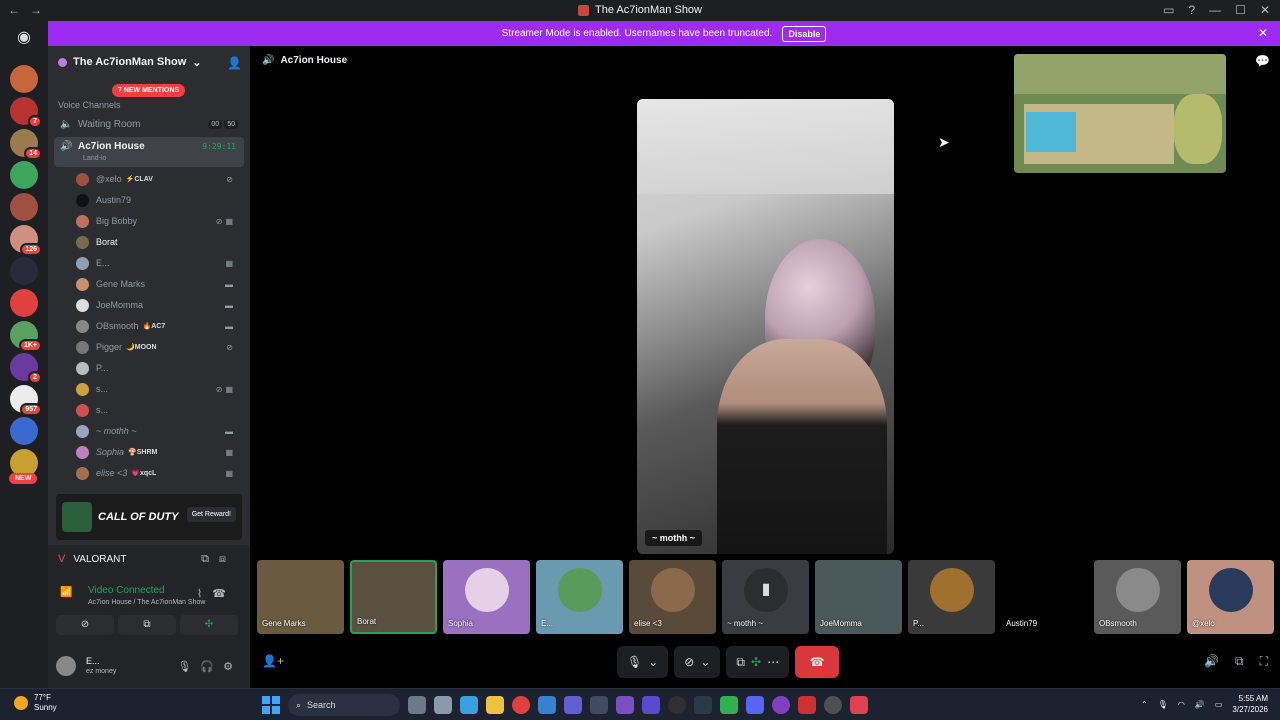 Image resolution: width=1280 pixels, height=720 pixels. What do you see at coordinates (160, 242) in the screenshot?
I see `voice-member: Borat` at bounding box center [160, 242].